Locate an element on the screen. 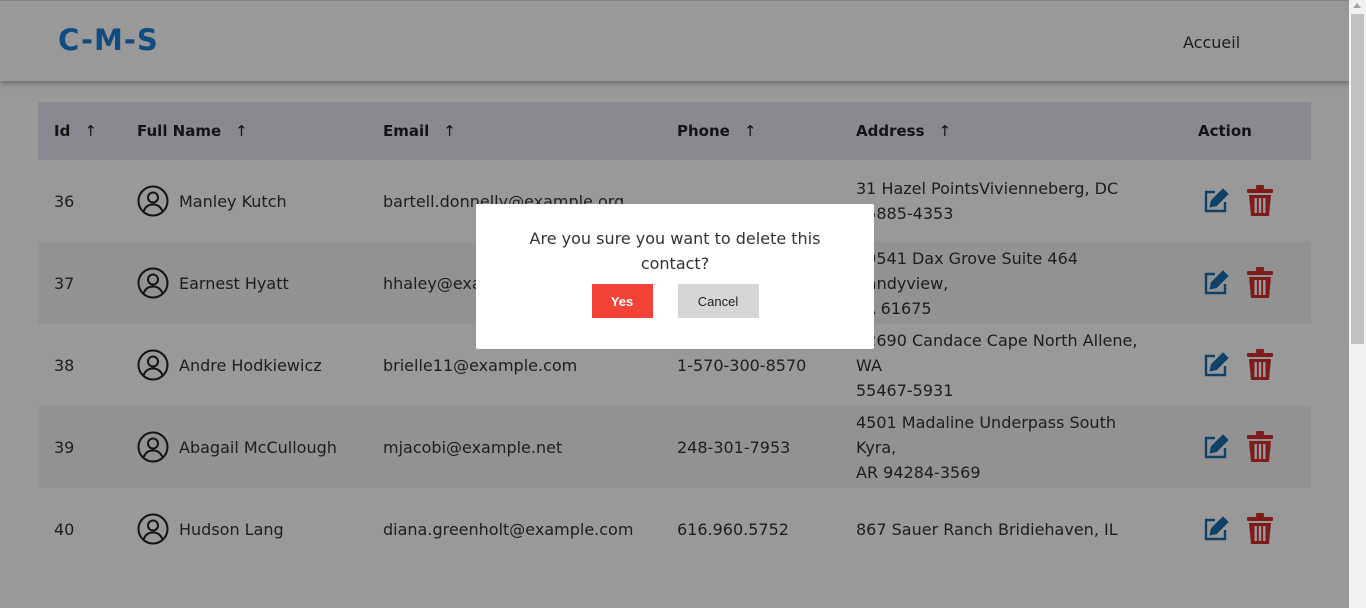 This screenshot has width=1366, height=608. cancel-button: Cancel is located at coordinates (718, 301).